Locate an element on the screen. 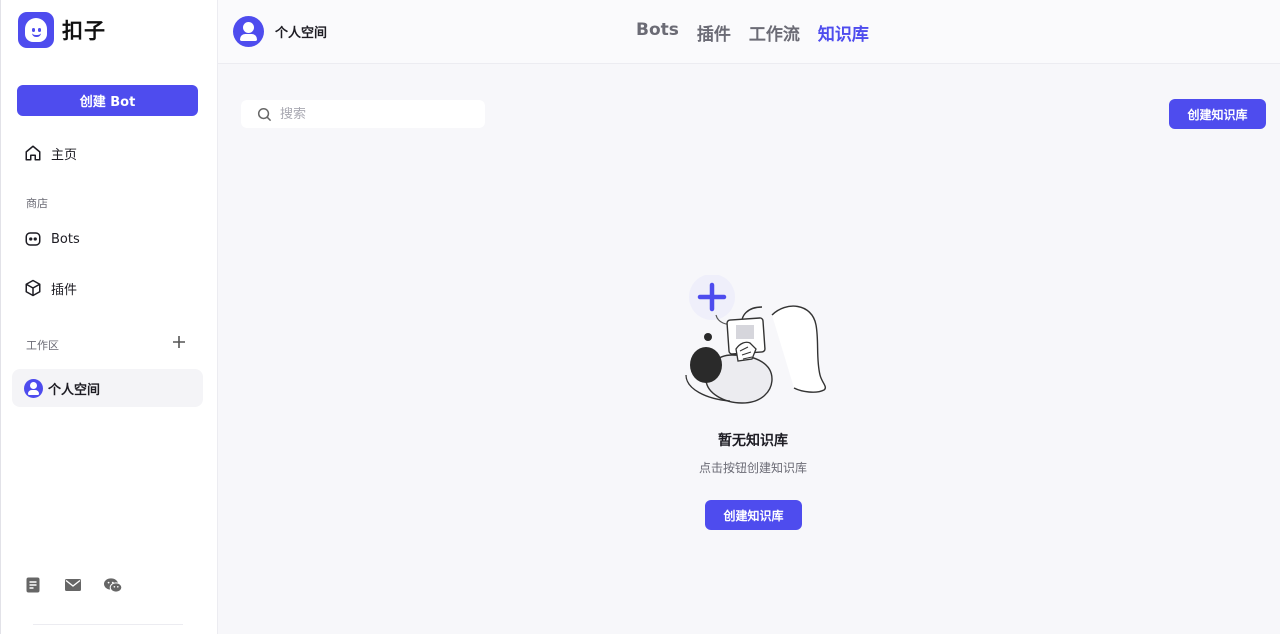 The height and width of the screenshot is (634, 1280). sidebar-item-home: 主页 is located at coordinates (107, 153).